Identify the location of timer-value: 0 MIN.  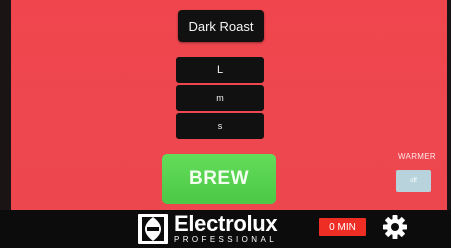
(342, 227).